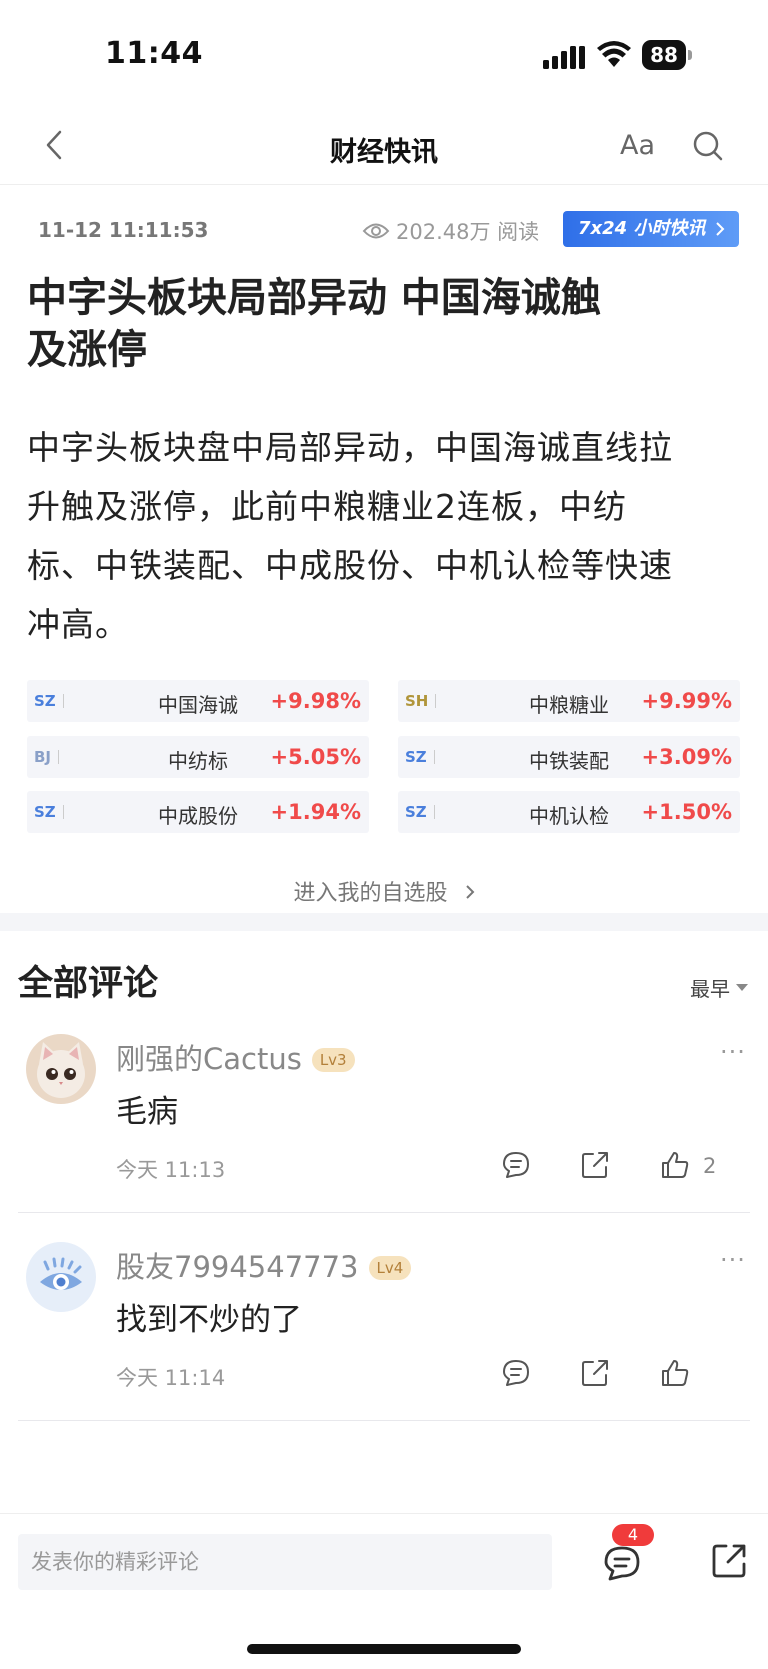 This screenshot has height=1669, width=768. I want to click on headline-line: 中字头板块局部异动 中国海诚触, so click(314, 298).